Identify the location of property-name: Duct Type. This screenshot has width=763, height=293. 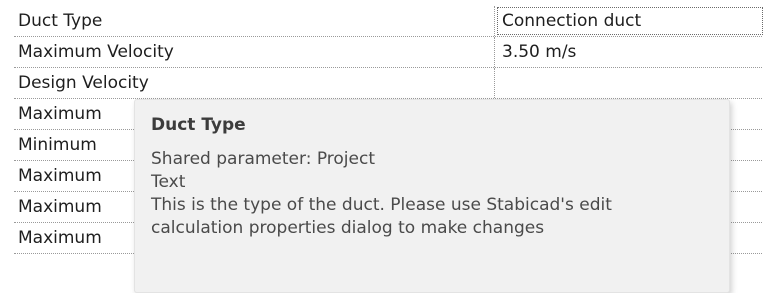
(254, 21).